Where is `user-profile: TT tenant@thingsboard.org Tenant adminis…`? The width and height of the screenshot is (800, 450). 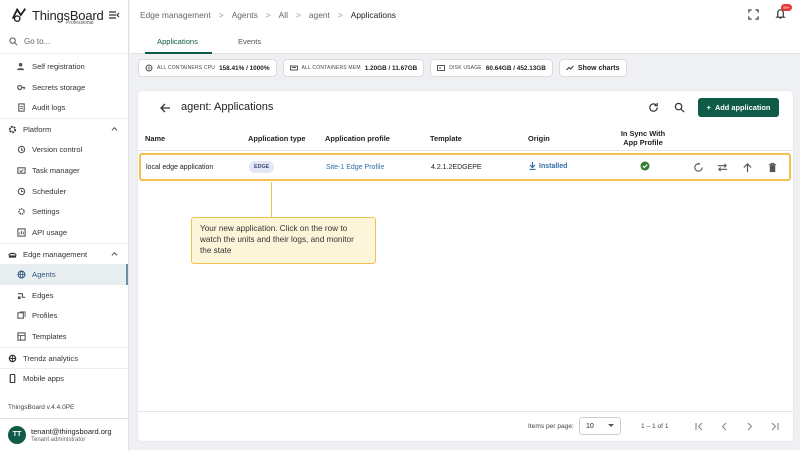
user-profile: TT tenant@thingsboard.org Tenant adminis… is located at coordinates (64, 434).